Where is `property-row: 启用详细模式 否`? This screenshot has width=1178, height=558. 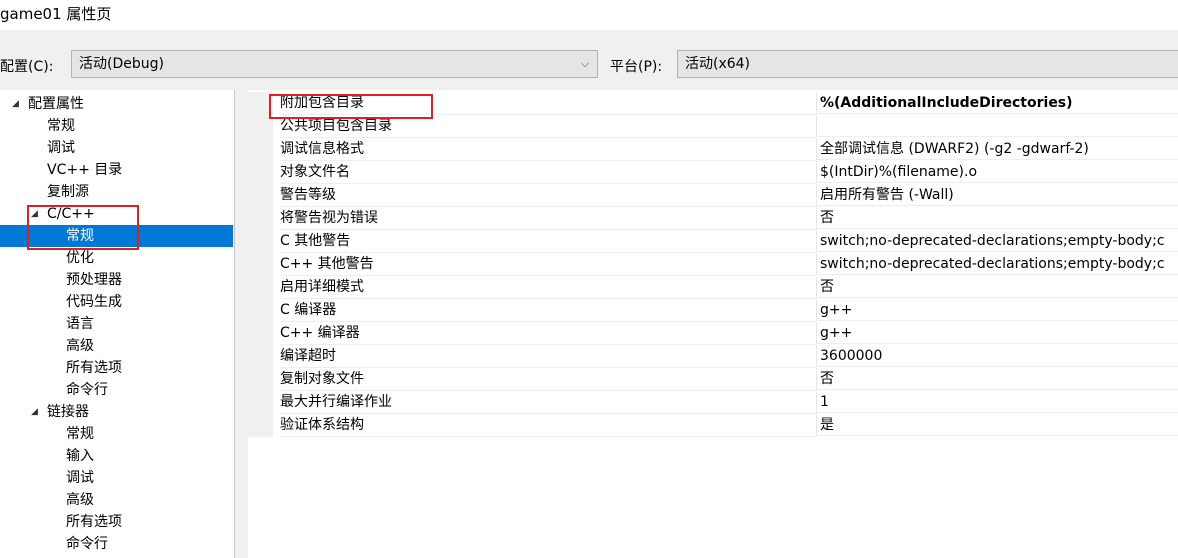
property-row: 启用详细模式 否 is located at coordinates (713, 287).